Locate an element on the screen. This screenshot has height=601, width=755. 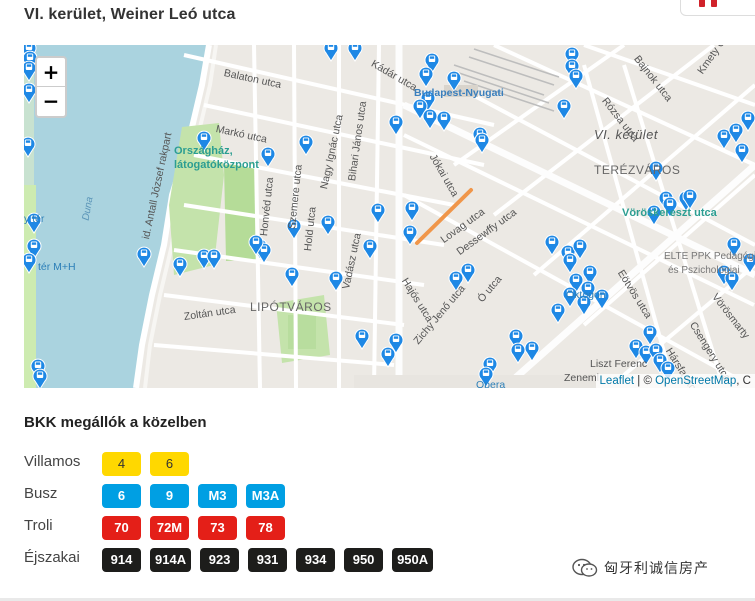
line-badges: 6 9 M3 M3A is located at coordinates (193, 496).